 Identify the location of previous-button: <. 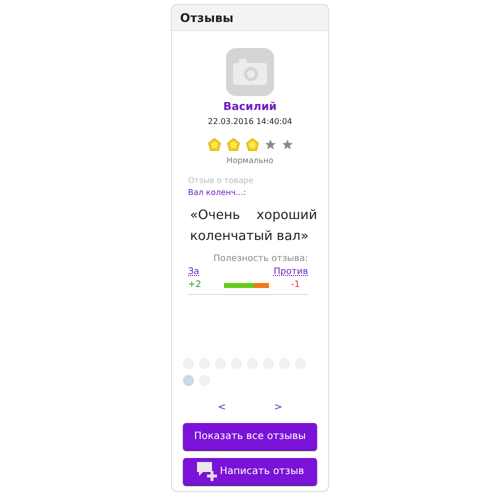
(222, 407).